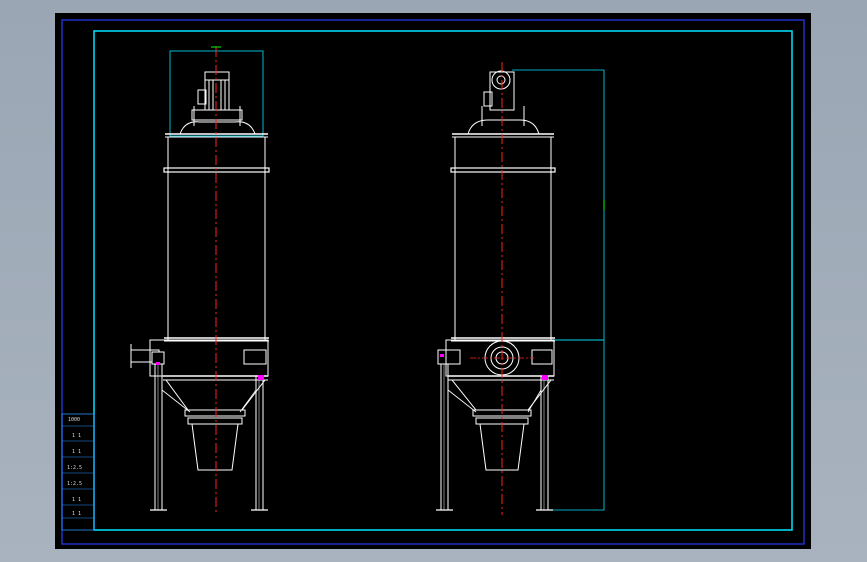 The image size is (867, 562). Describe the element at coordinates (74, 468) in the screenshot. I see `title-row-4: 1:2.5` at that location.